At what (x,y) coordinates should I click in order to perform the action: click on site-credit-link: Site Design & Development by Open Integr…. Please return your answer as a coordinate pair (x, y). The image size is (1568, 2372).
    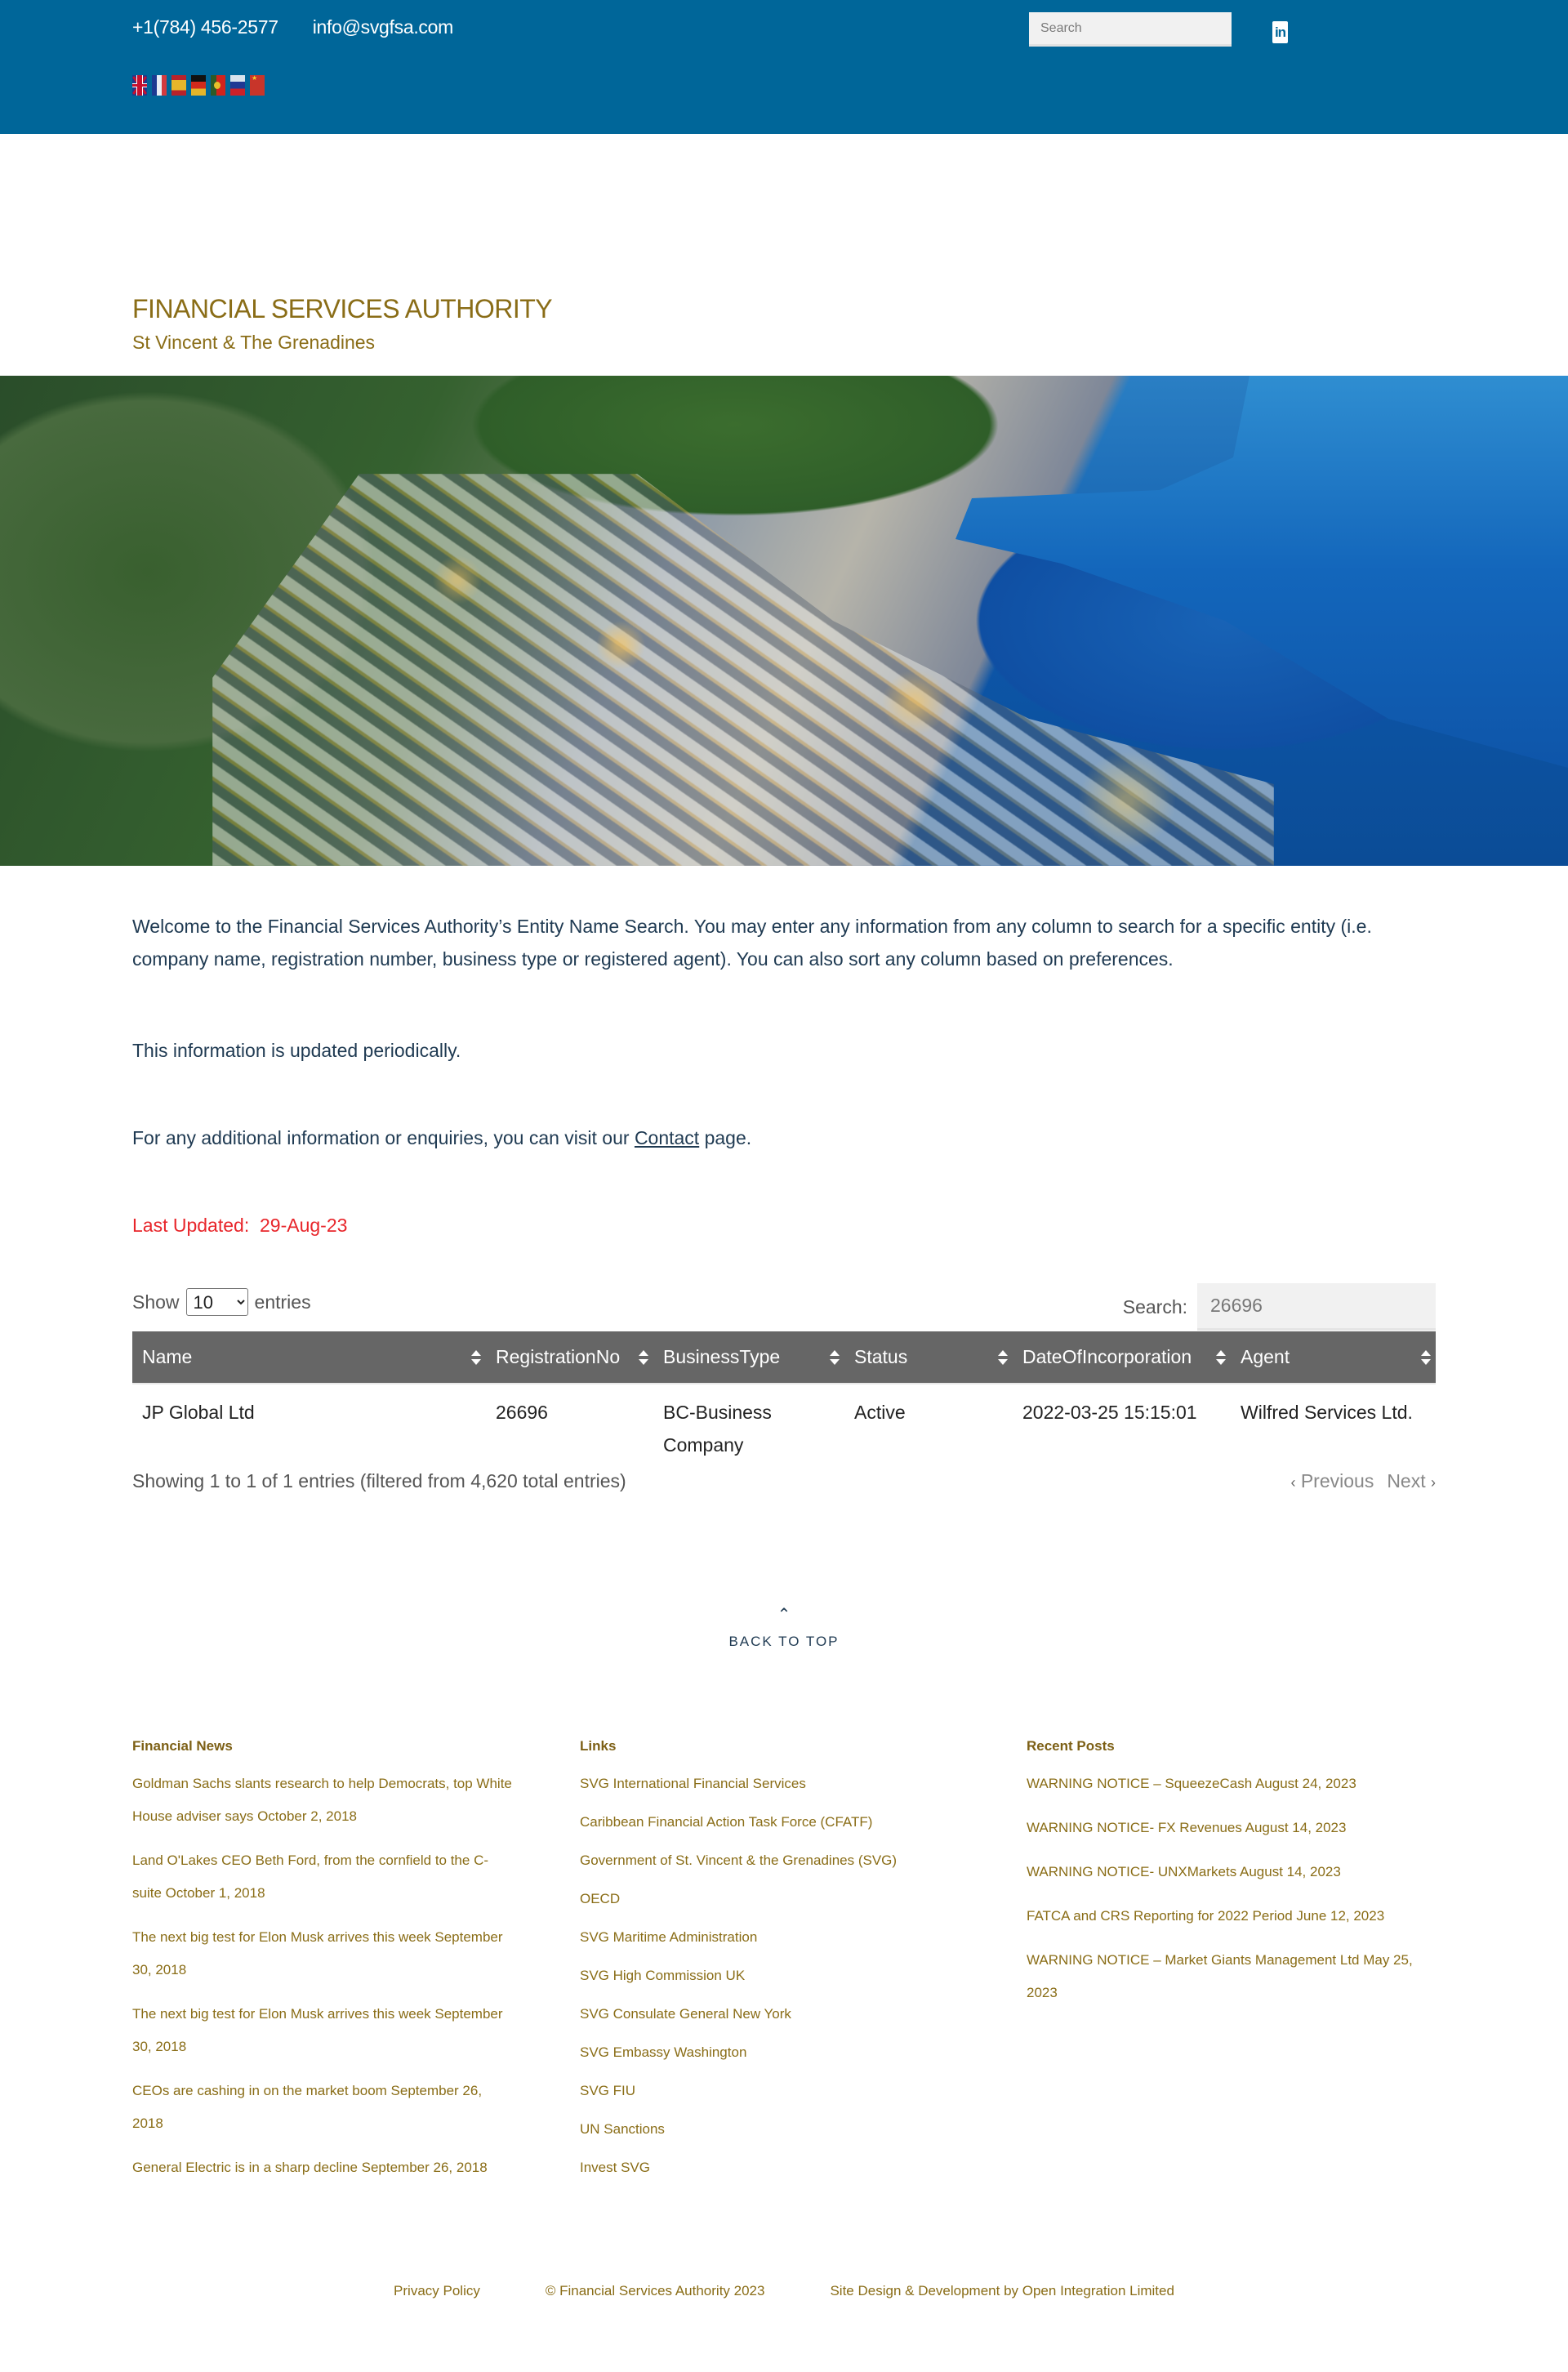
    Looking at the image, I should click on (1002, 2291).